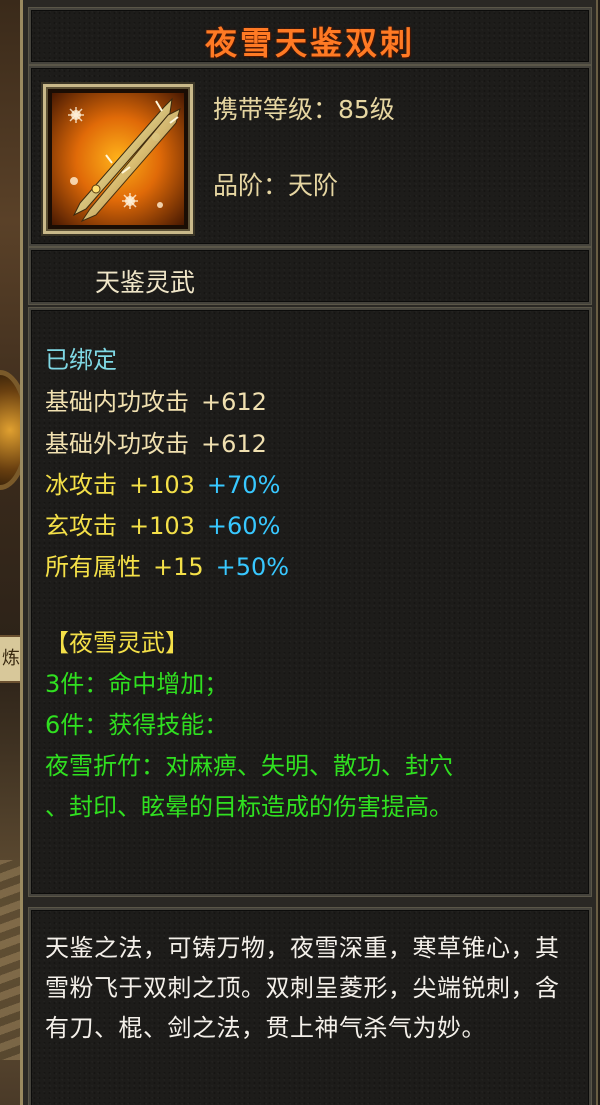 Image resolution: width=600 pixels, height=1105 pixels. What do you see at coordinates (249, 807) in the screenshot?
I see `set-skill-line-2: 、封印、眩晕的目标造成的伤害提高。` at bounding box center [249, 807].